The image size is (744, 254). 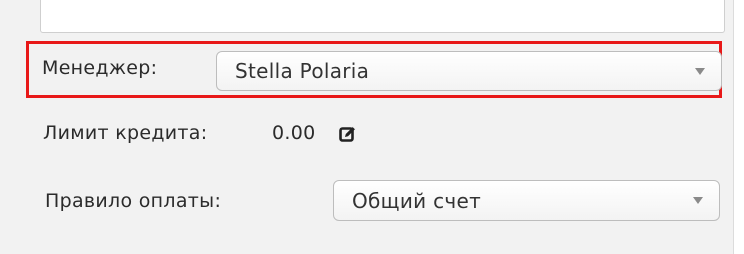 What do you see at coordinates (348, 134) in the screenshot?
I see `edit-icon` at bounding box center [348, 134].